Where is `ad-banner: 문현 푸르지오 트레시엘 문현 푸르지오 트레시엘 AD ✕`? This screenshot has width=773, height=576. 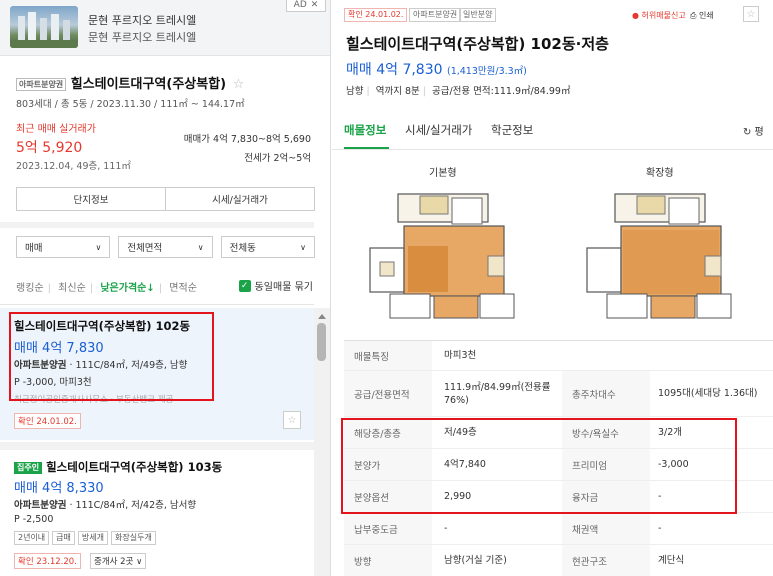
ad-banner: 문현 푸르지오 트레시엘 문현 푸르지오 트레시엘 AD ✕ is located at coordinates (165, 28).